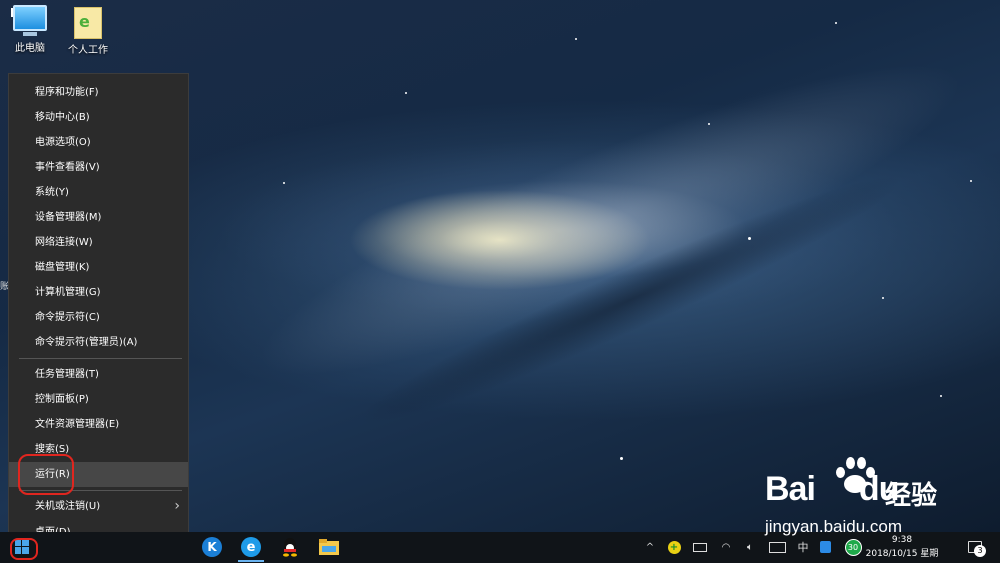 The image size is (1000, 575). I want to click on desktop-icon-label: 个人工作, so click(88, 50).